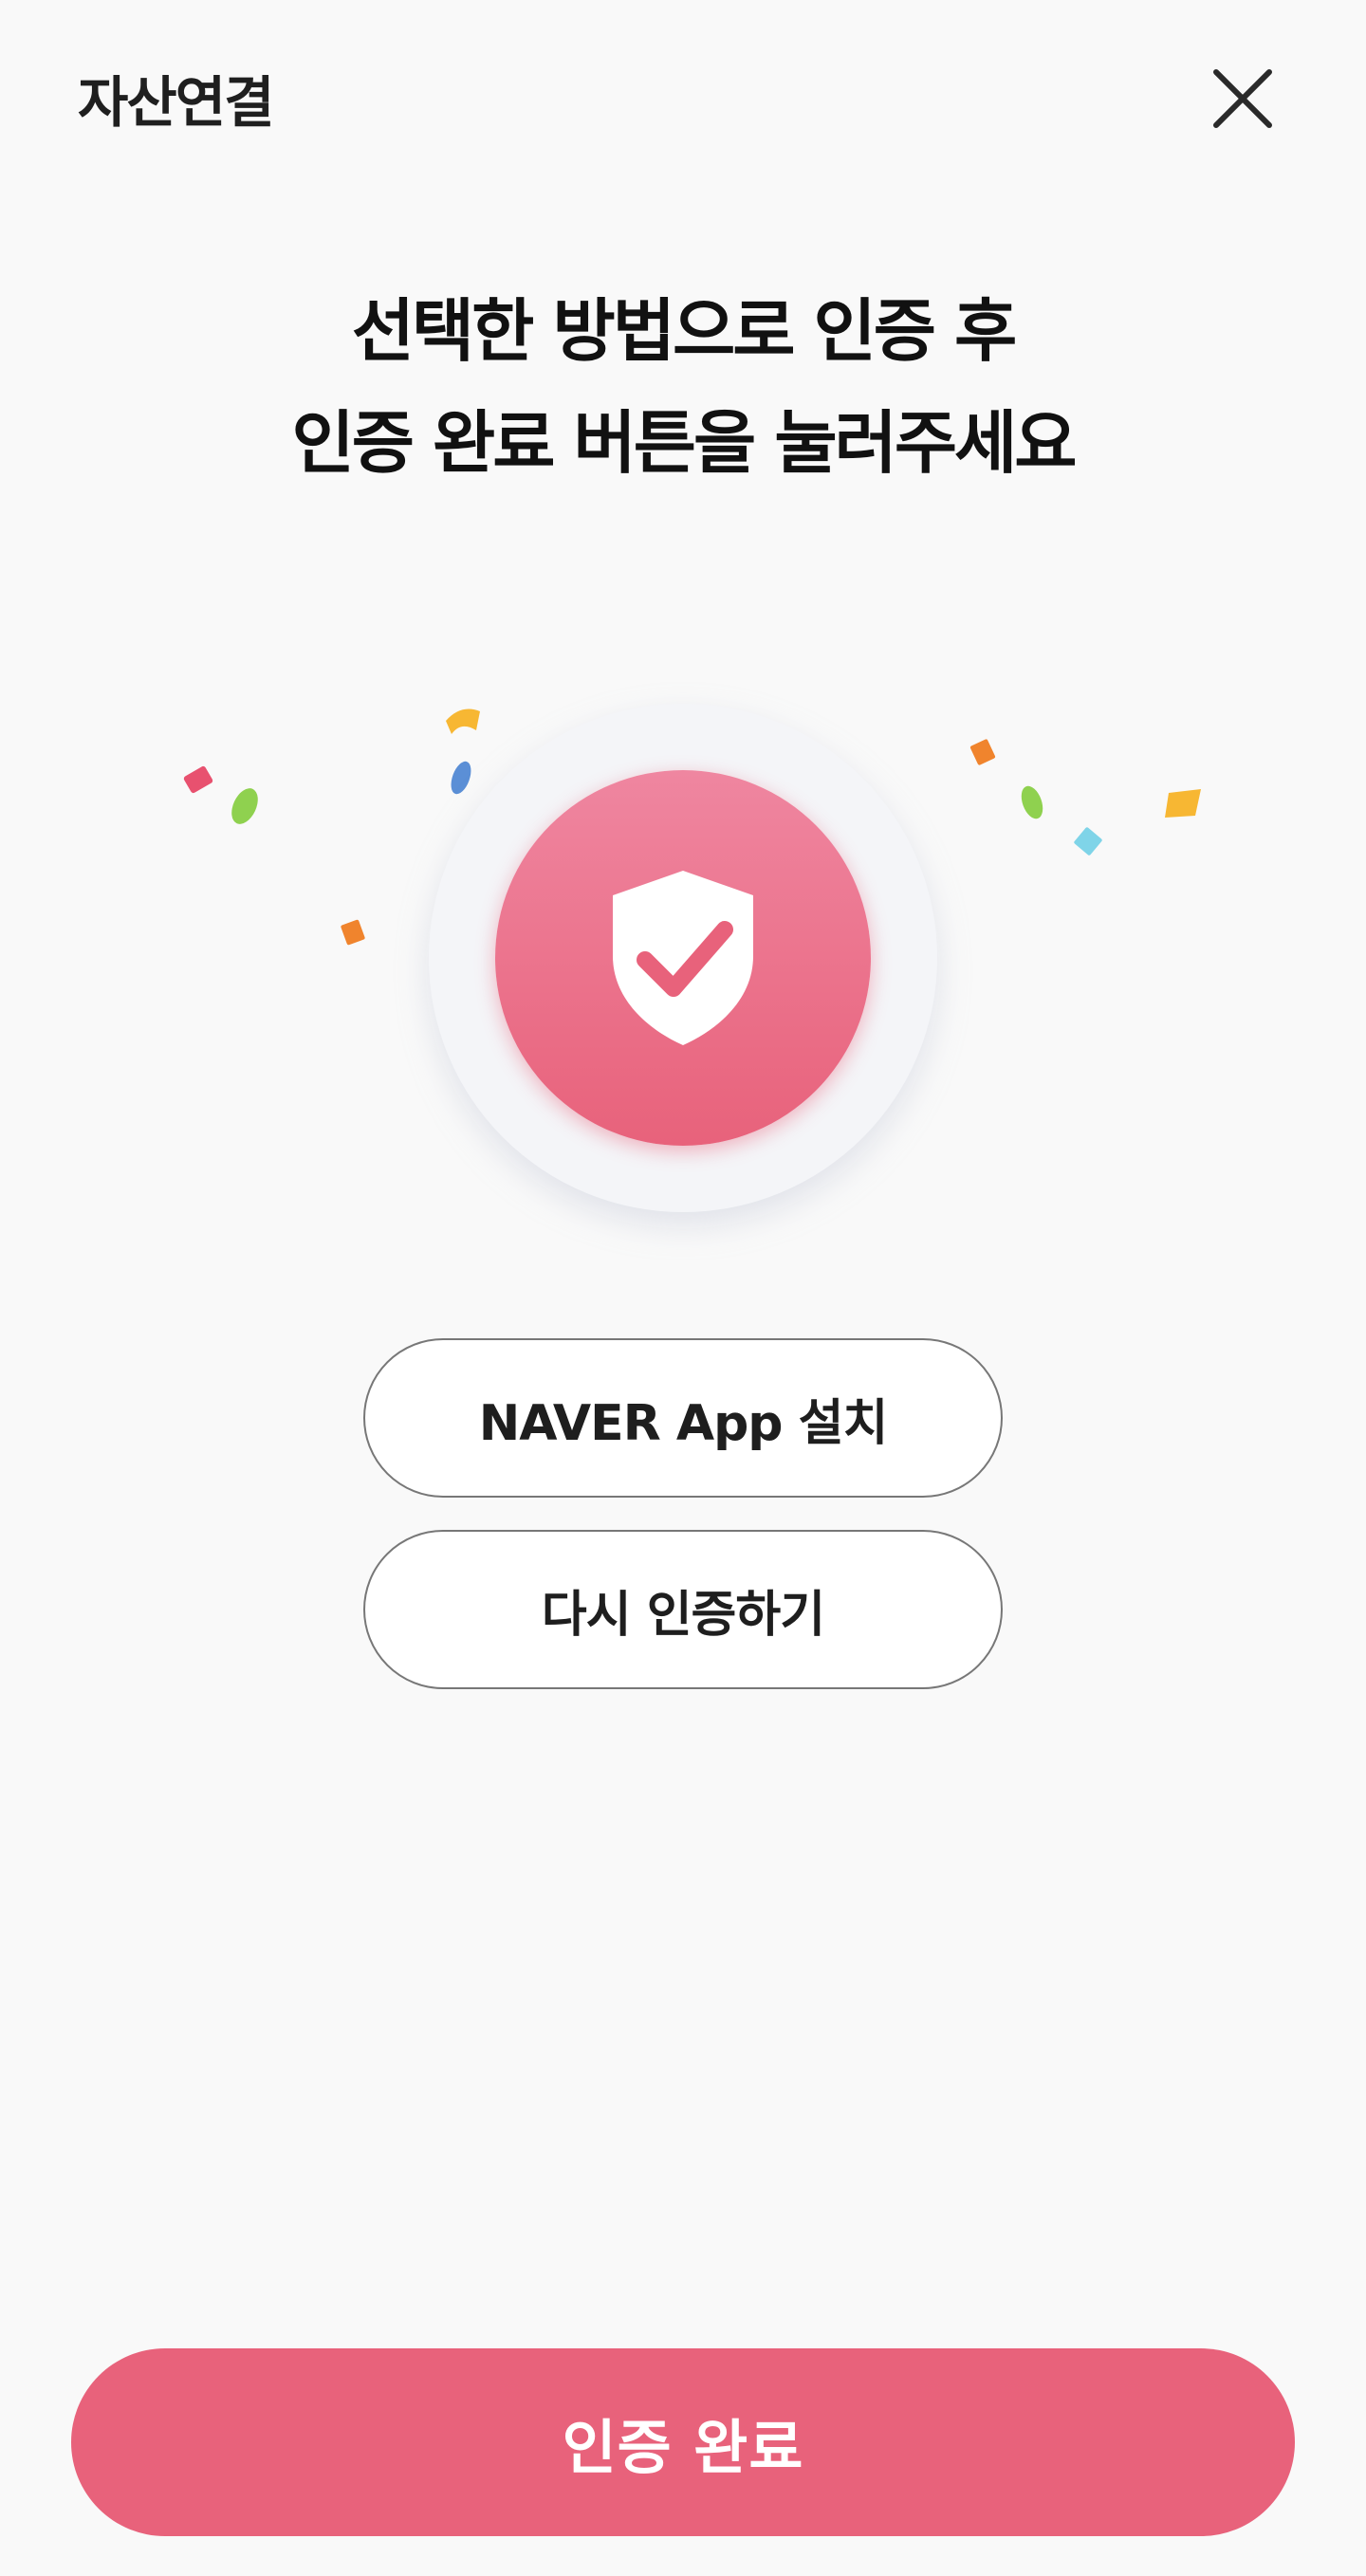  I want to click on retry-auth-button: 다시 인증하기, so click(683, 1609).